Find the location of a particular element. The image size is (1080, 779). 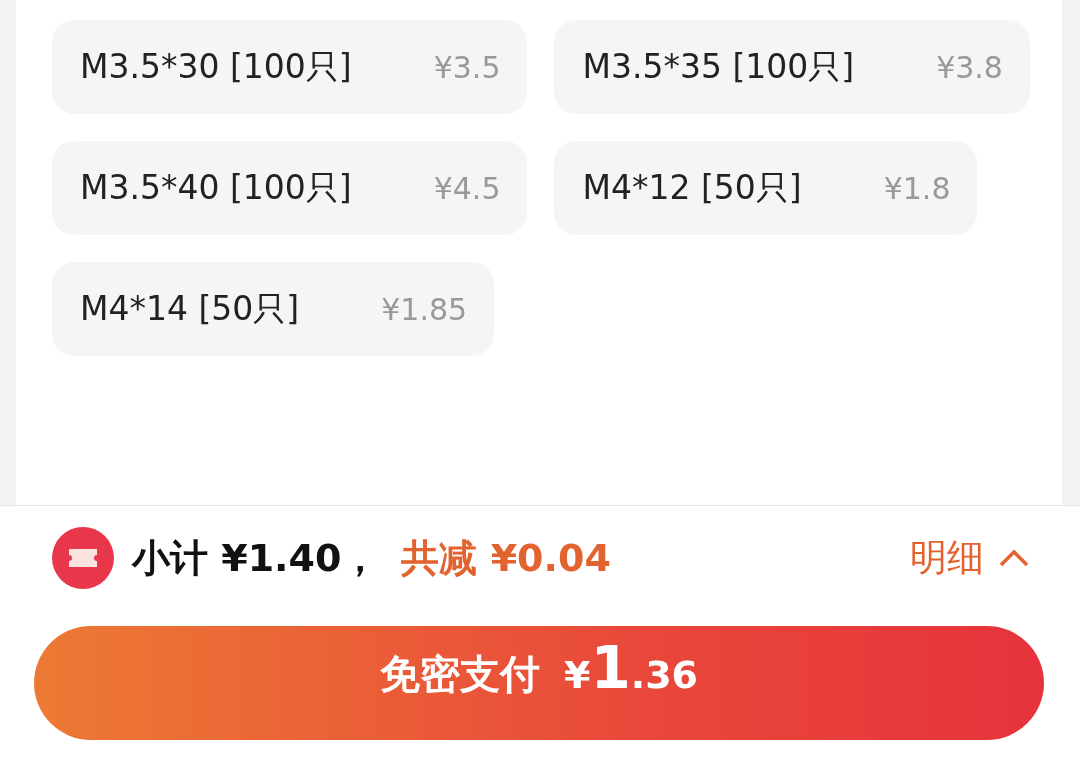

chevron-up-icon is located at coordinates (1014, 558).